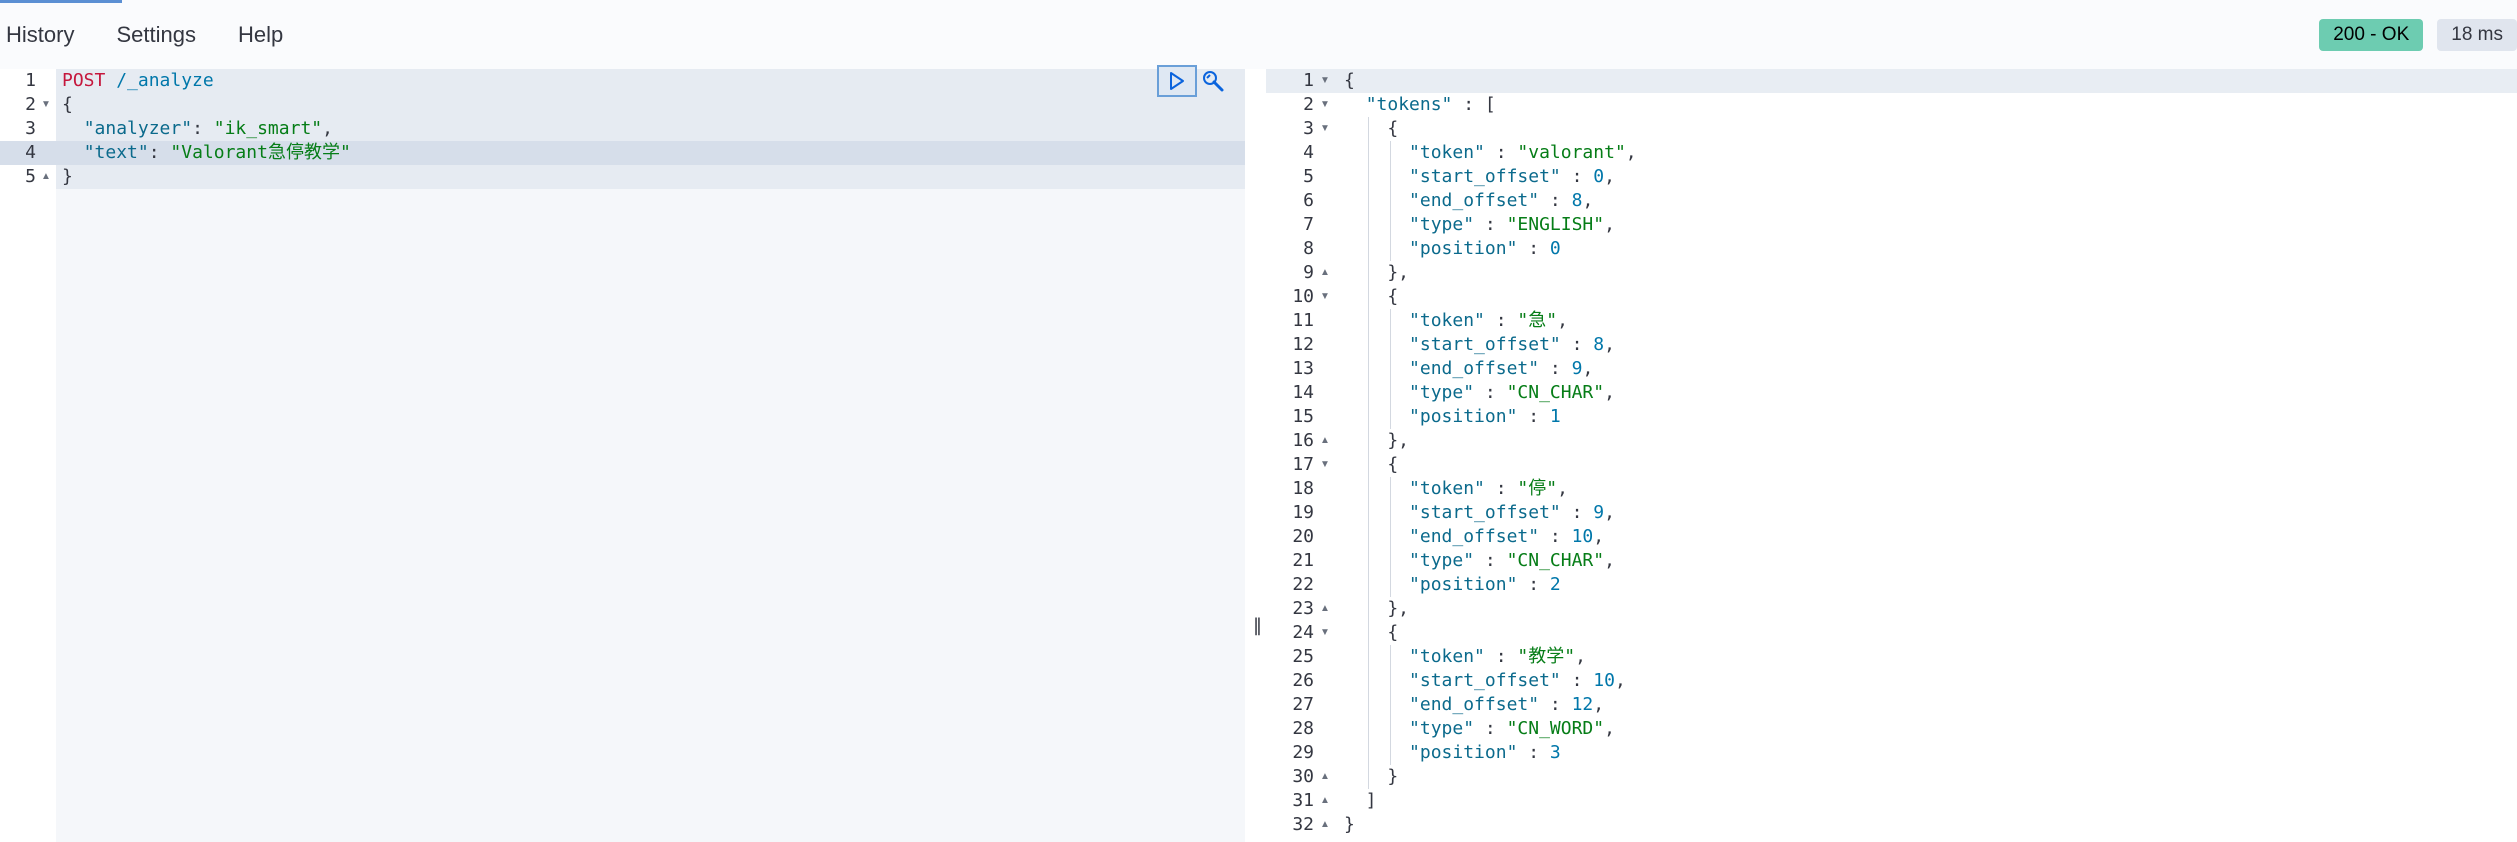  I want to click on response-line: "position" : 0, so click(1485, 248).